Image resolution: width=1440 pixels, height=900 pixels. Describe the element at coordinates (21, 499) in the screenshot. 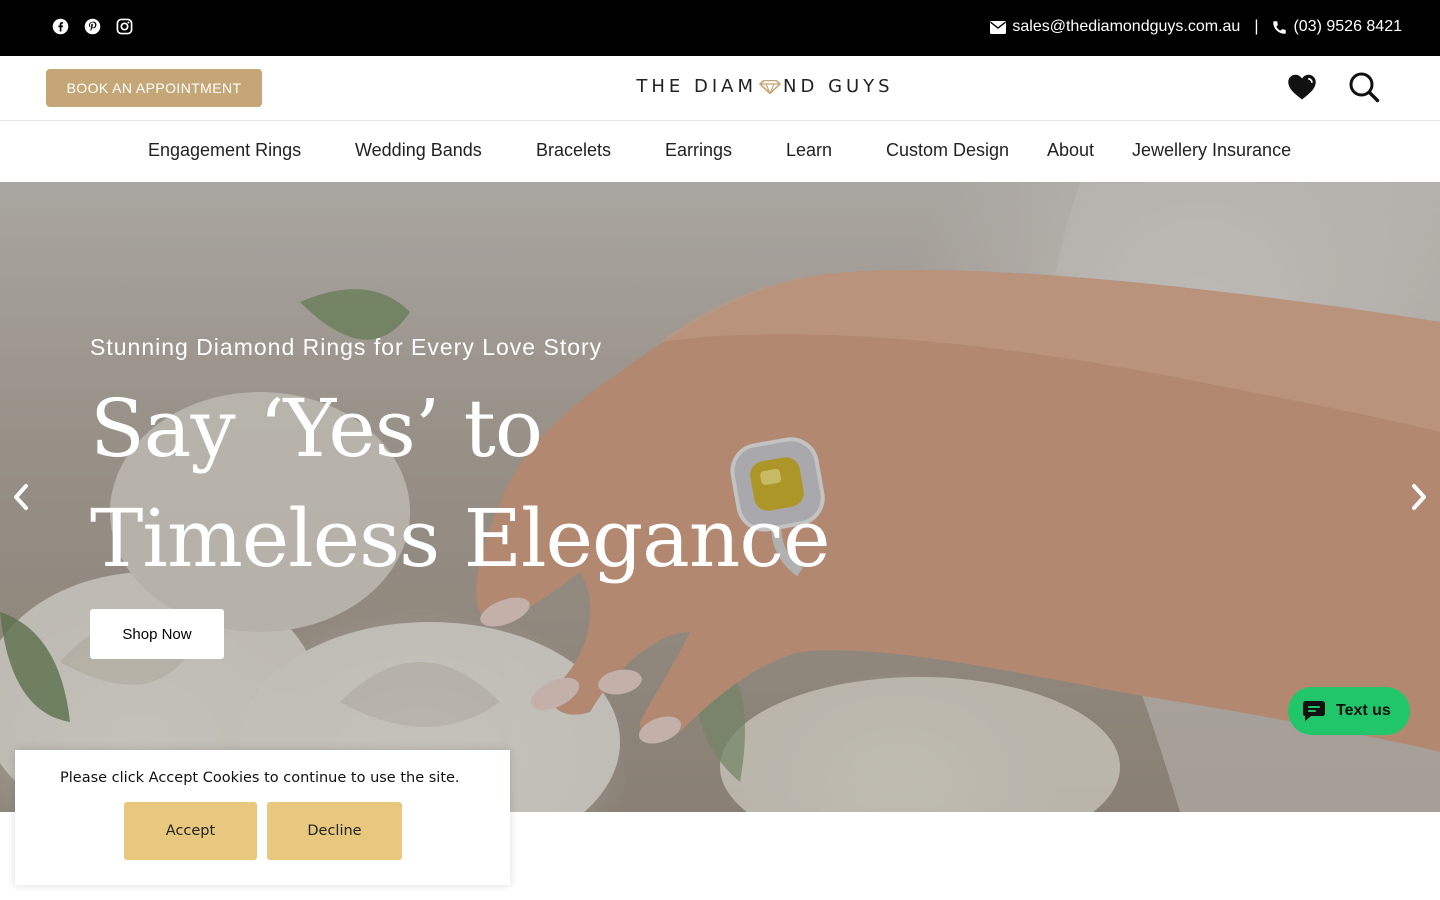

I see `carousel-prev-icon` at that location.